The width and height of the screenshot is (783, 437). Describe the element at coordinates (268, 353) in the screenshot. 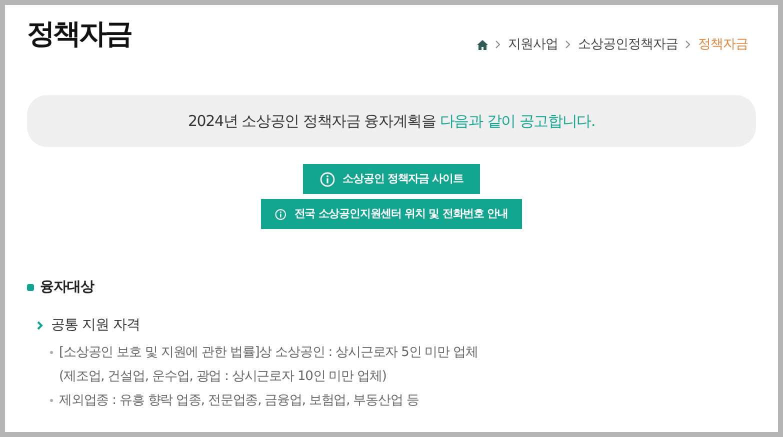

I see `list-text: [소상공인 보호 및 지원에 관한 법률]상 소상공인 : 상시근로자 5인 미만 업체` at that location.